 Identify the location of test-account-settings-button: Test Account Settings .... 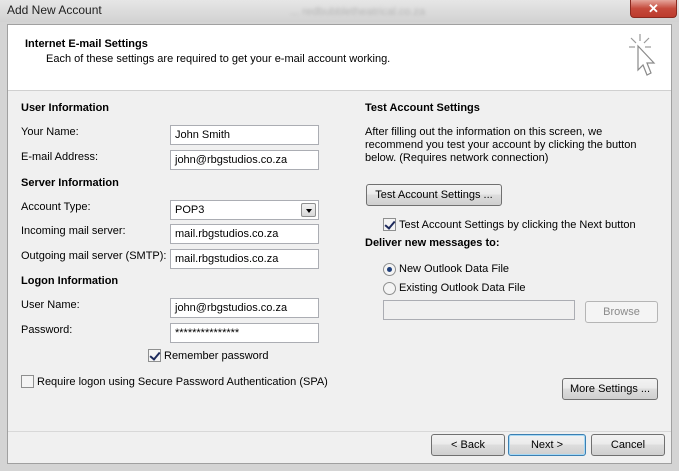
(434, 195).